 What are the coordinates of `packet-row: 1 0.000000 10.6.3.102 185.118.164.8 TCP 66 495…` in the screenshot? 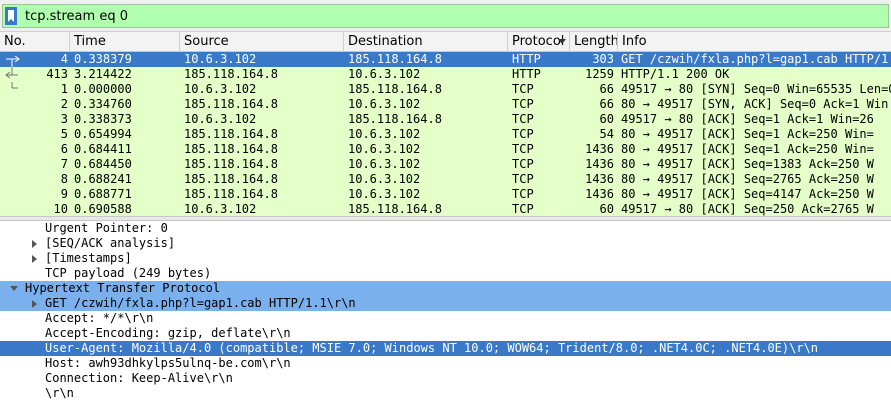 It's located at (445, 89).